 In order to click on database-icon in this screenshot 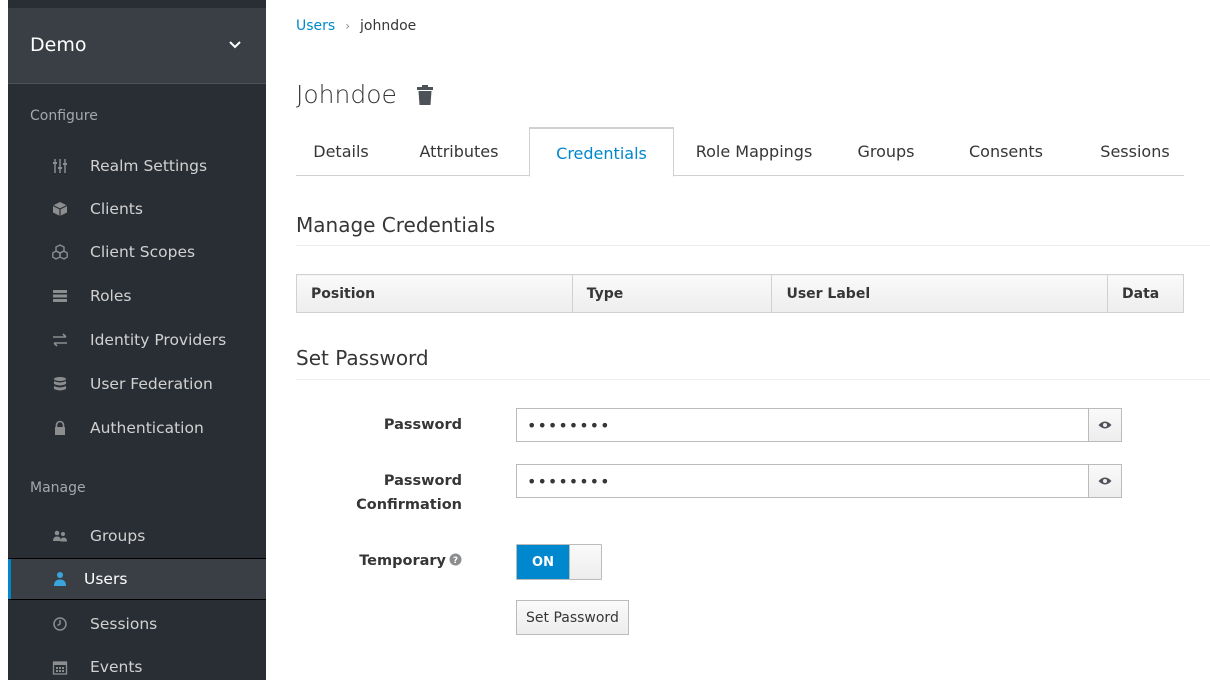, I will do `click(60, 384)`.